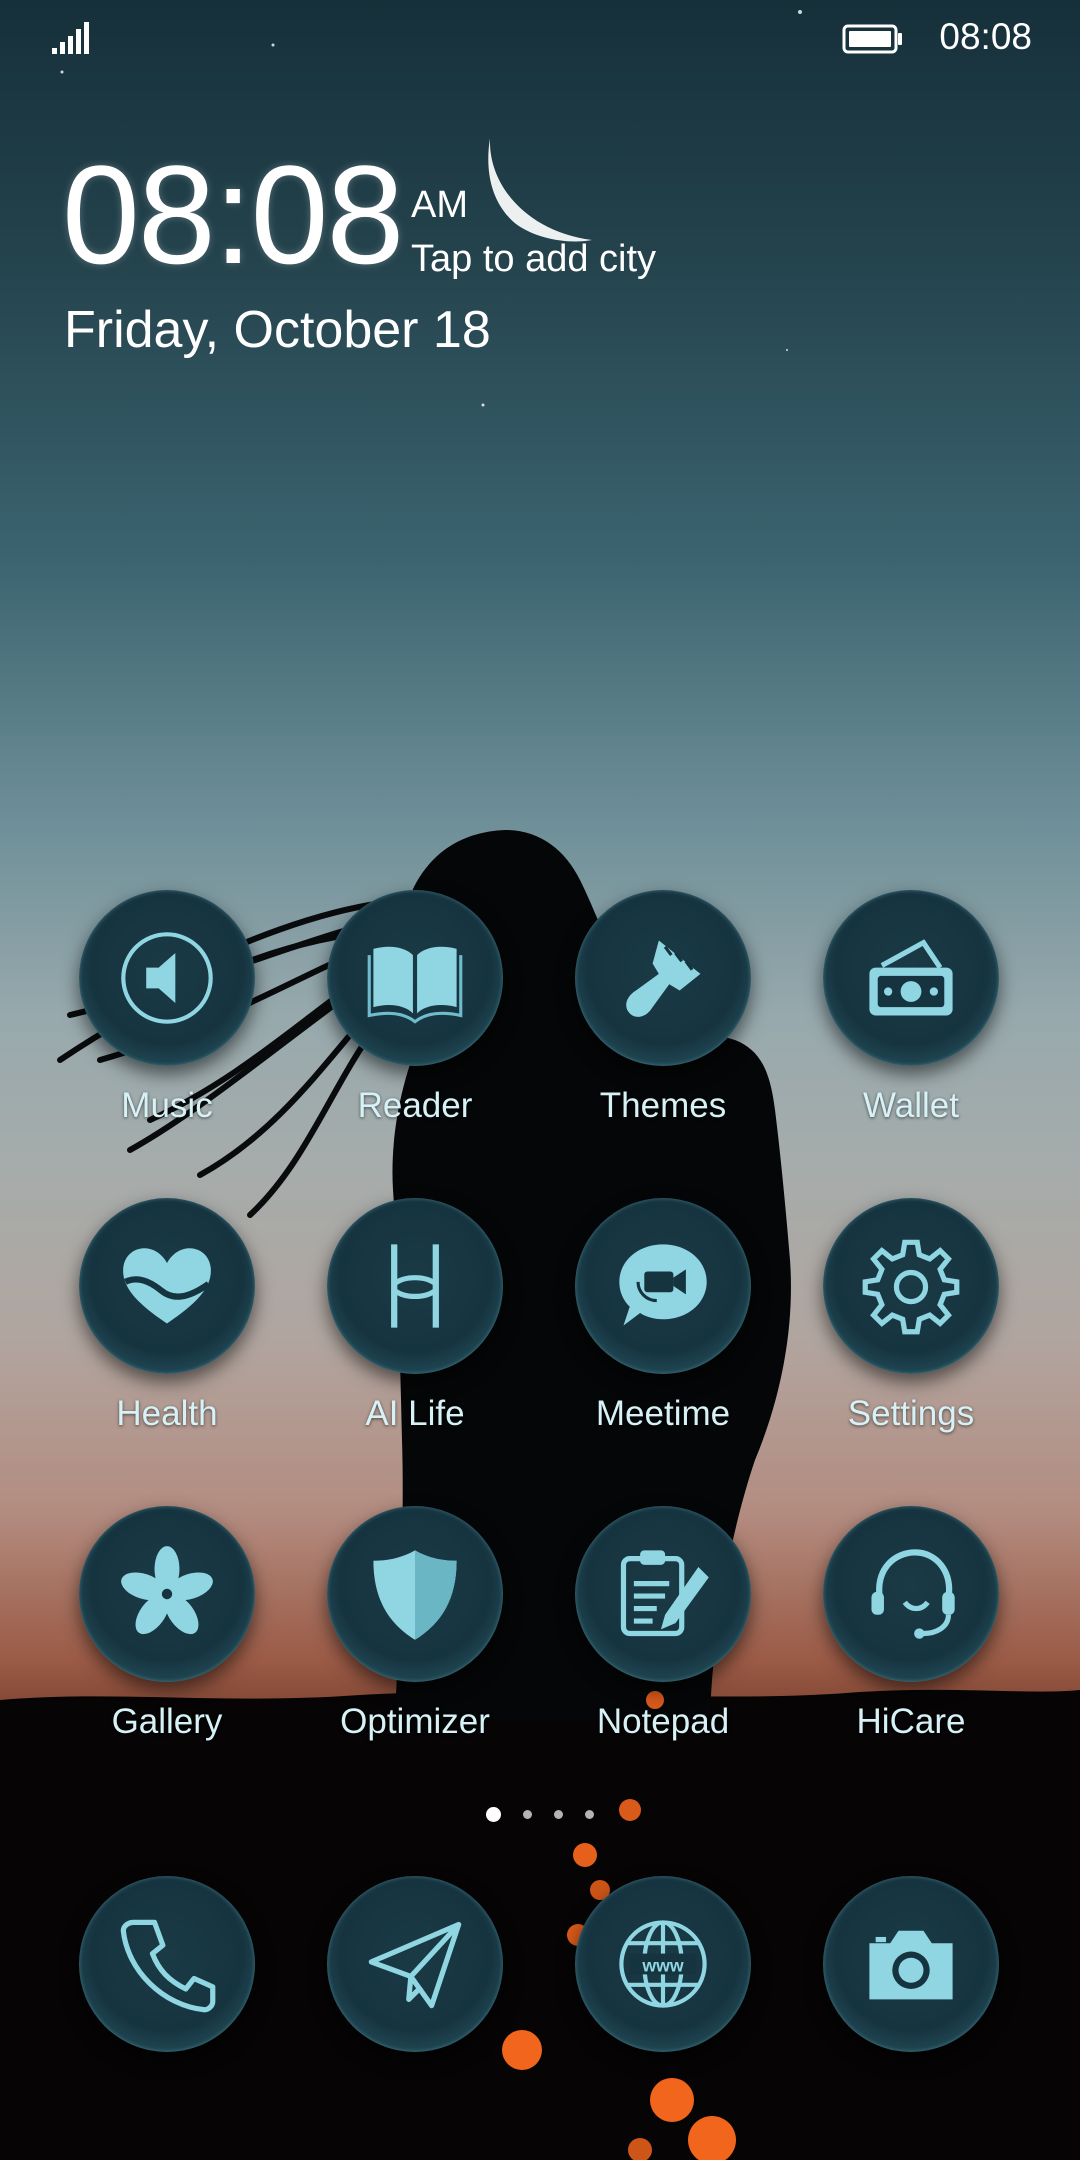 This screenshot has height=2160, width=1080. Describe the element at coordinates (439, 205) in the screenshot. I see `clock-ampm: AM` at that location.